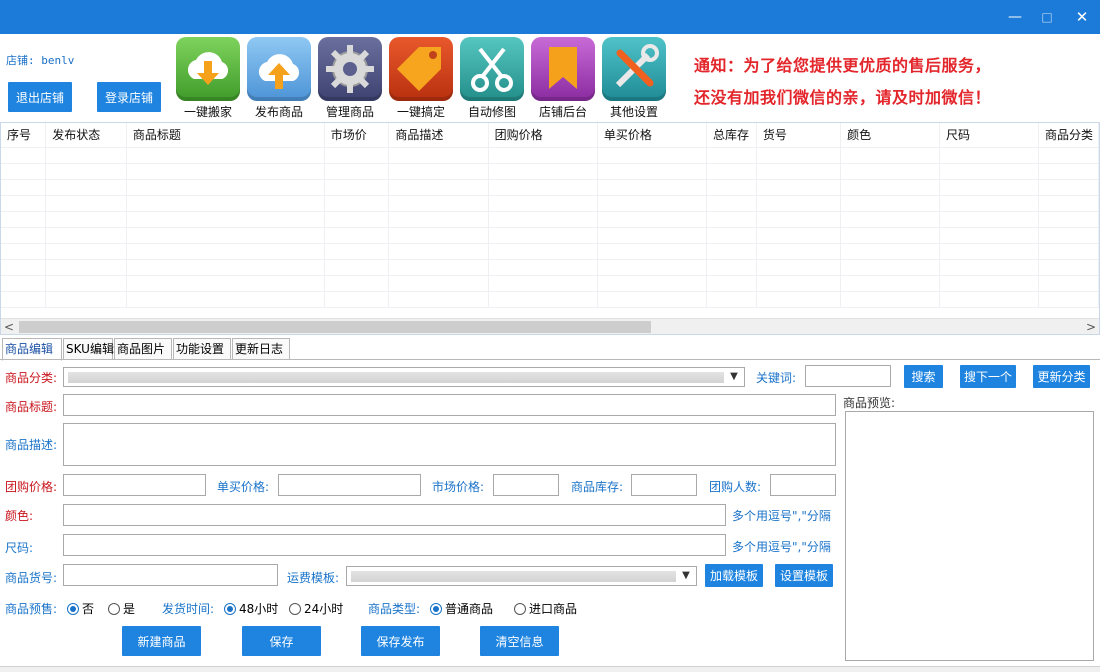 The width and height of the screenshot is (1100, 672). I want to click on column-header: 商品分类, so click(1068, 135).